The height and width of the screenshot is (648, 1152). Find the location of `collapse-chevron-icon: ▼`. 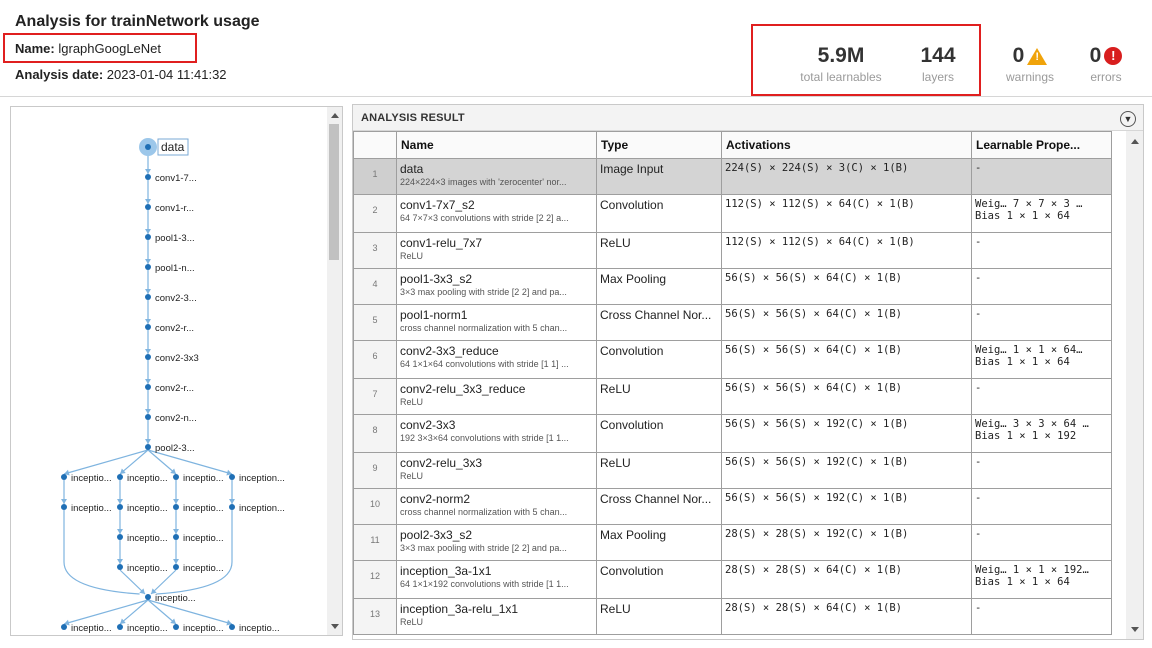

collapse-chevron-icon: ▼ is located at coordinates (1128, 119).